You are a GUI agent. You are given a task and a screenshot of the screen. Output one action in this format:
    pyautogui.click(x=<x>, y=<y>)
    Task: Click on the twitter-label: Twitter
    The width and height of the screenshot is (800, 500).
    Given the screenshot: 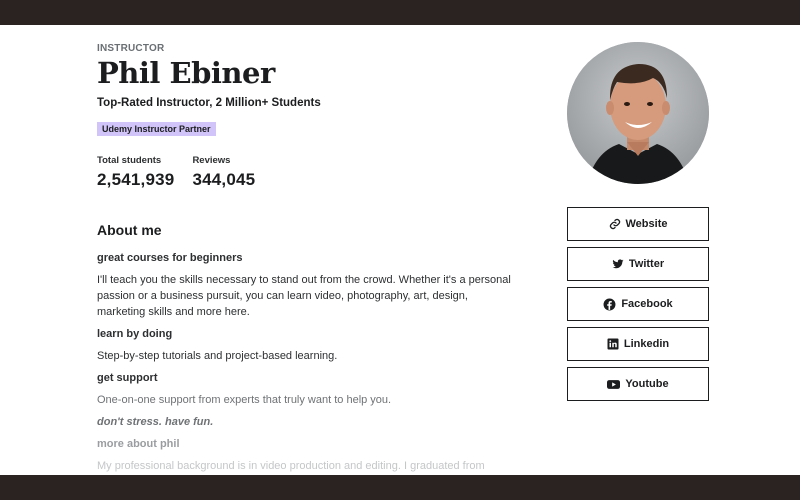 What is the action you would take?
    pyautogui.click(x=646, y=264)
    